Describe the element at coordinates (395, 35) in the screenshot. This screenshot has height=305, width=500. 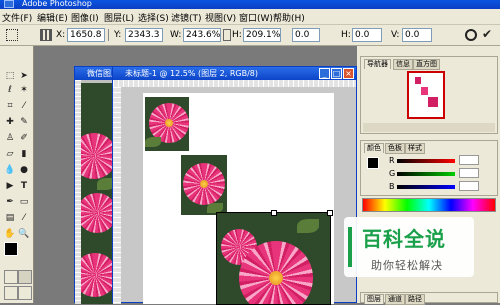
I see `v-skew-label: V:` at that location.